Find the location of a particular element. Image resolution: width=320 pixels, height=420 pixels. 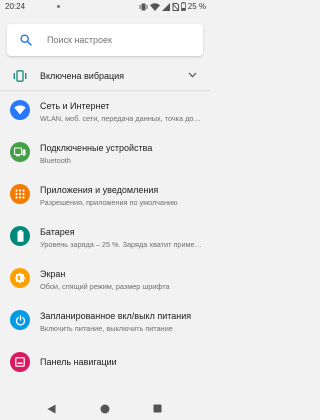

notification-dot-icon is located at coordinates (58, 6).